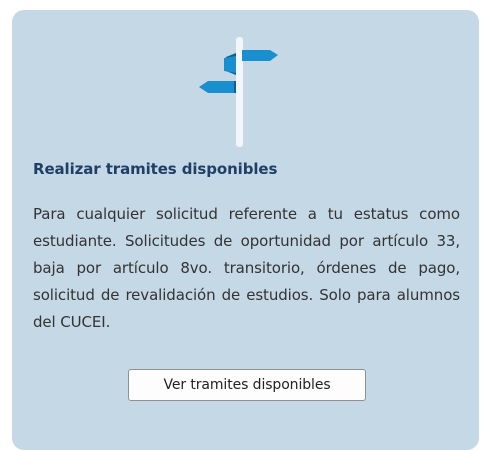  What do you see at coordinates (238, 92) in the screenshot?
I see `signpost-icon` at bounding box center [238, 92].